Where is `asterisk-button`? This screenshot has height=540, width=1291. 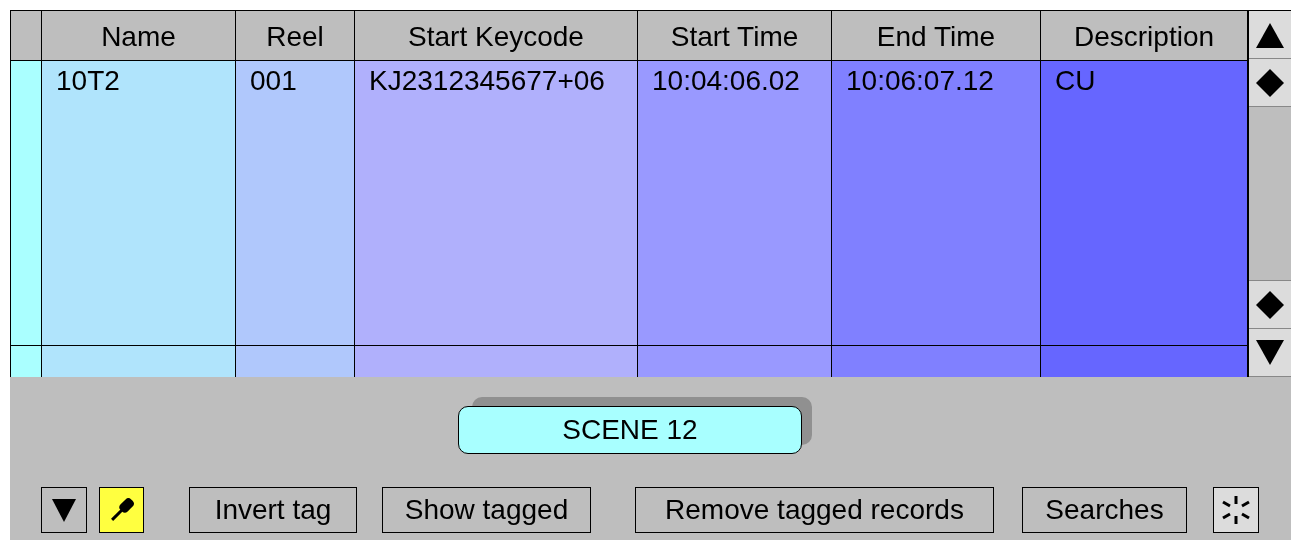
asterisk-button is located at coordinates (1236, 510).